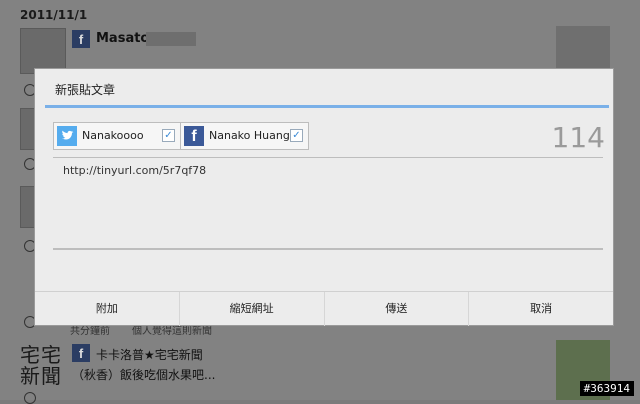  I want to click on post-author: Masato, so click(123, 38).